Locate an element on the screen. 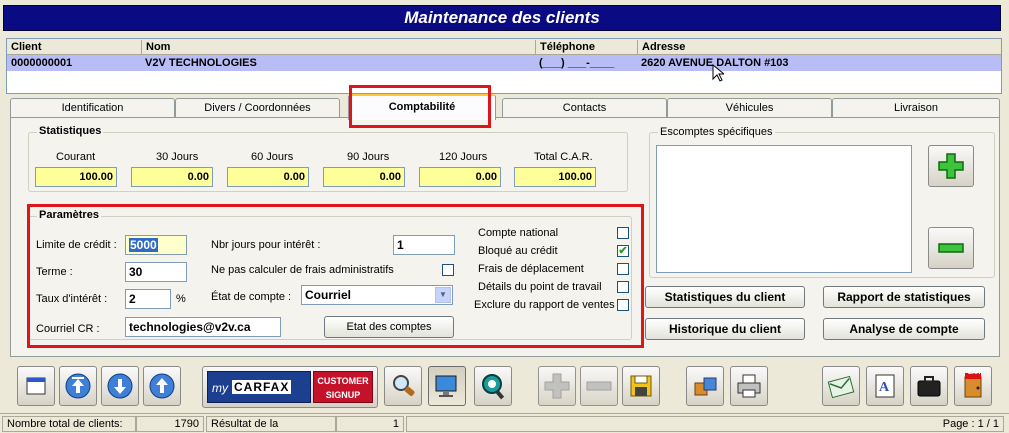 This screenshot has width=1009, height=433. carfax-signup-button: my CARFAX CUSTOMER SIGNUP is located at coordinates (290, 387).